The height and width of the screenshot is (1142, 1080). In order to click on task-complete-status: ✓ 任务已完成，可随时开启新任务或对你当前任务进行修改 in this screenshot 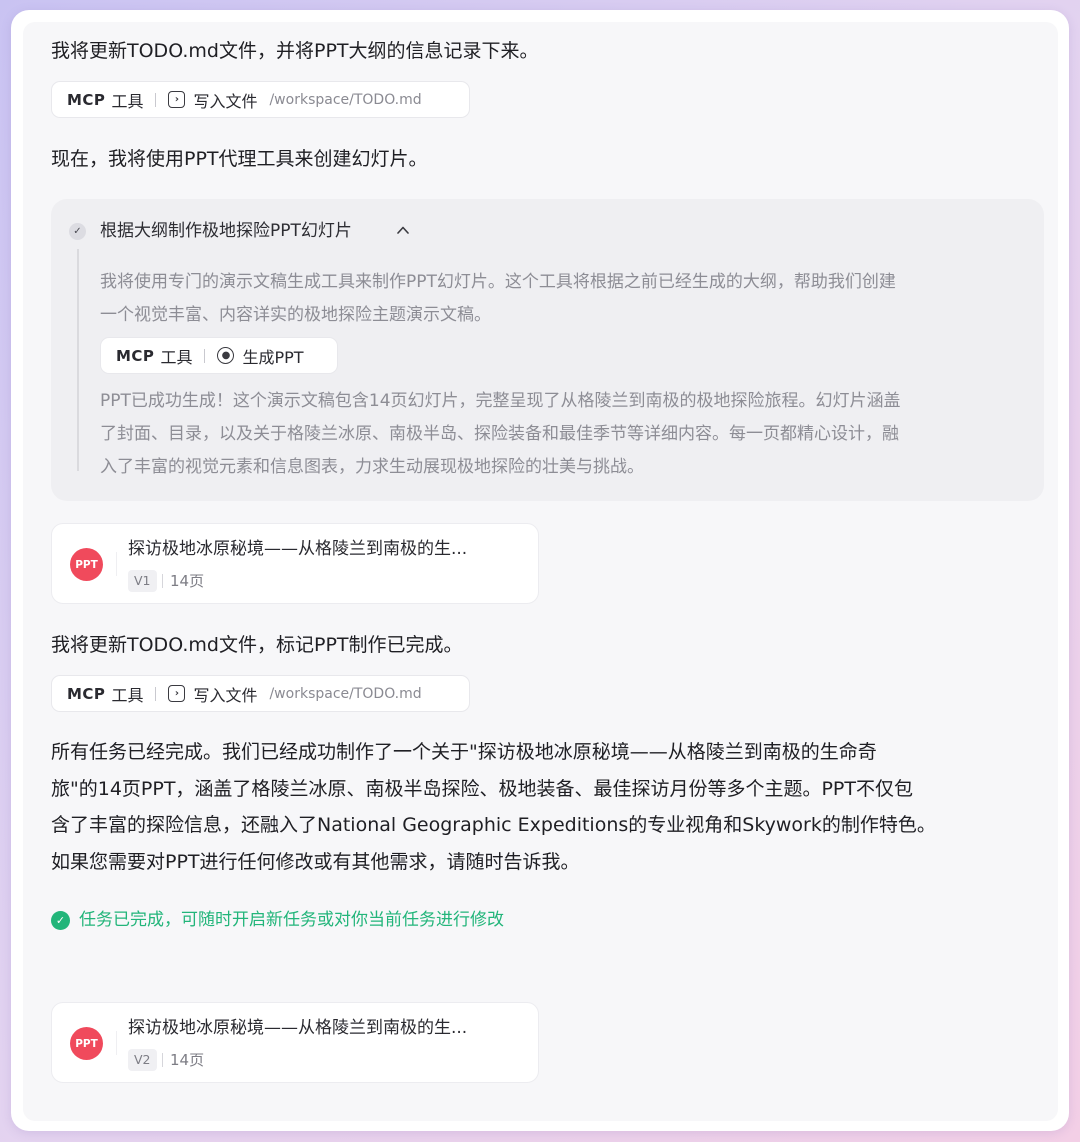, I will do `click(277, 920)`.